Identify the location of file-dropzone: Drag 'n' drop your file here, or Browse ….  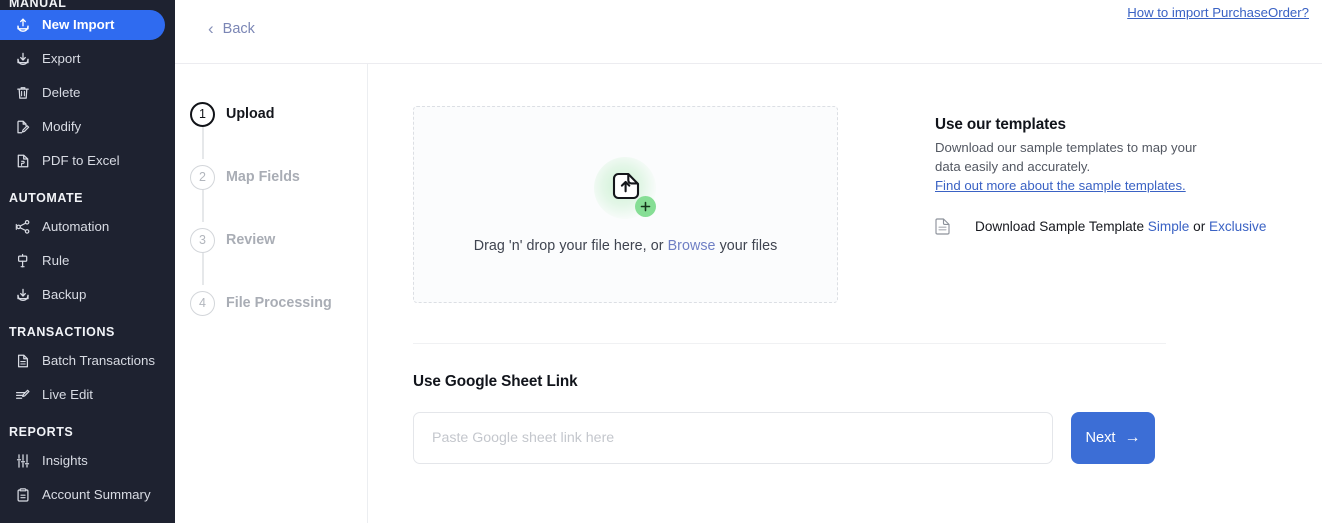
(625, 204).